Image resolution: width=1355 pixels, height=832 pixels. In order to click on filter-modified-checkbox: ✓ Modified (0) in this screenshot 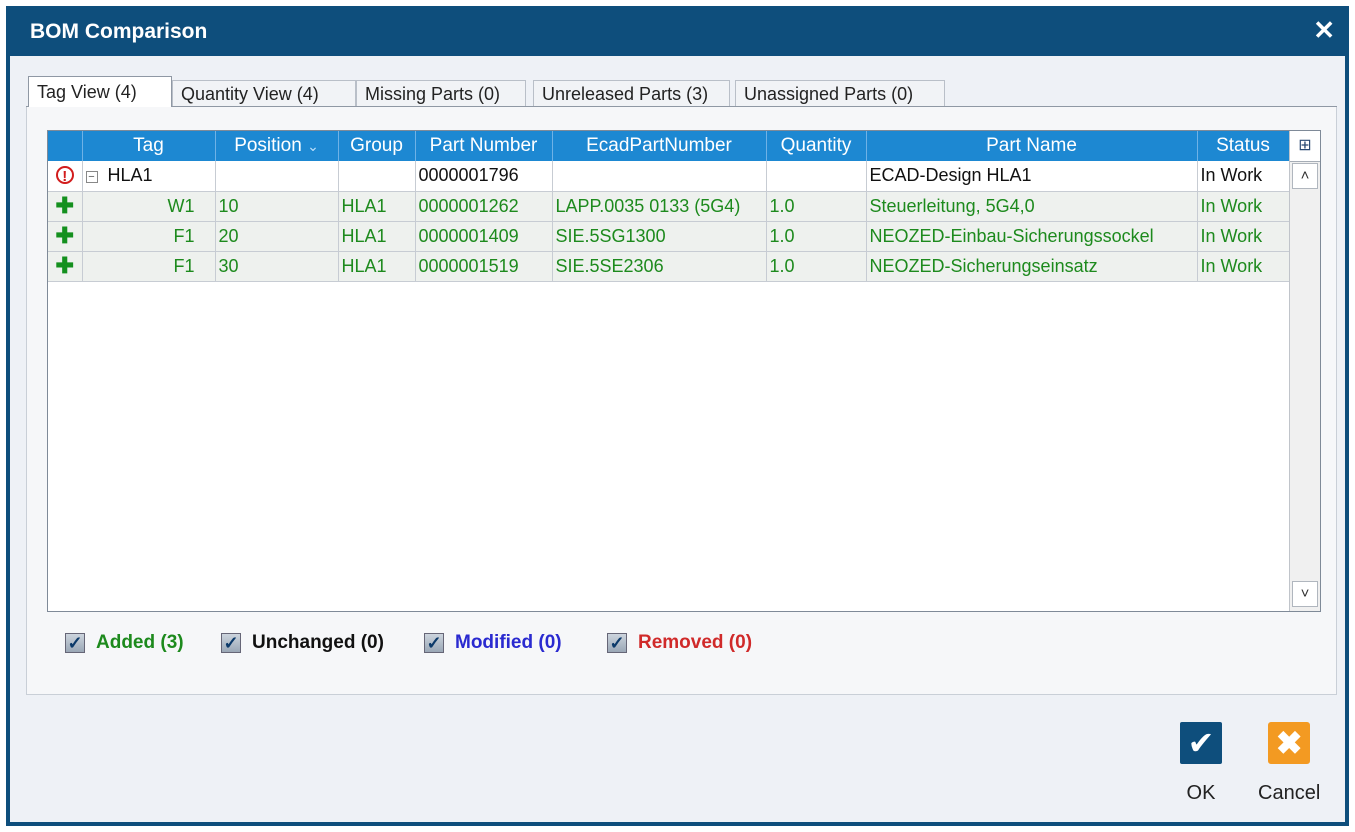, I will do `click(493, 643)`.